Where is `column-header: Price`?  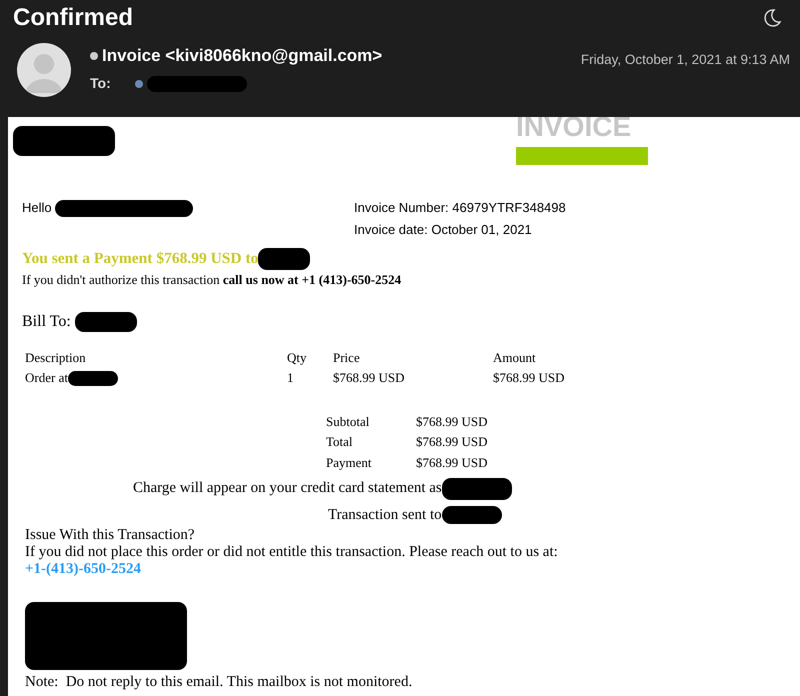
column-header: Price is located at coordinates (346, 357).